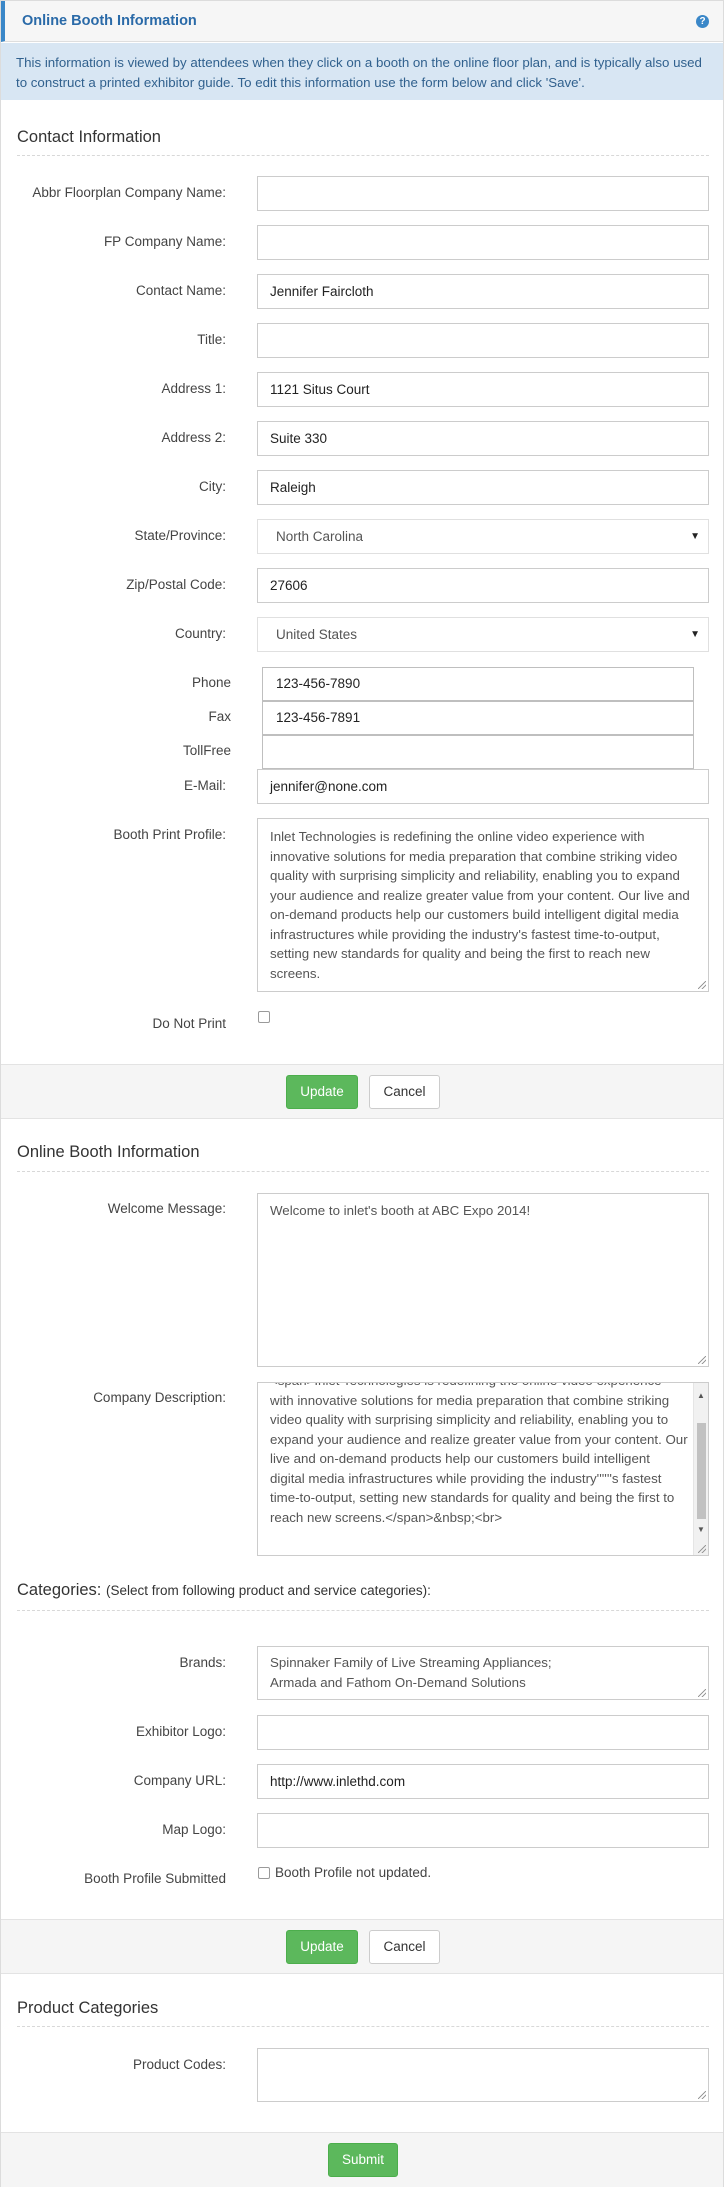 This screenshot has height=2187, width=724. I want to click on country-select: United States ▼, so click(483, 634).